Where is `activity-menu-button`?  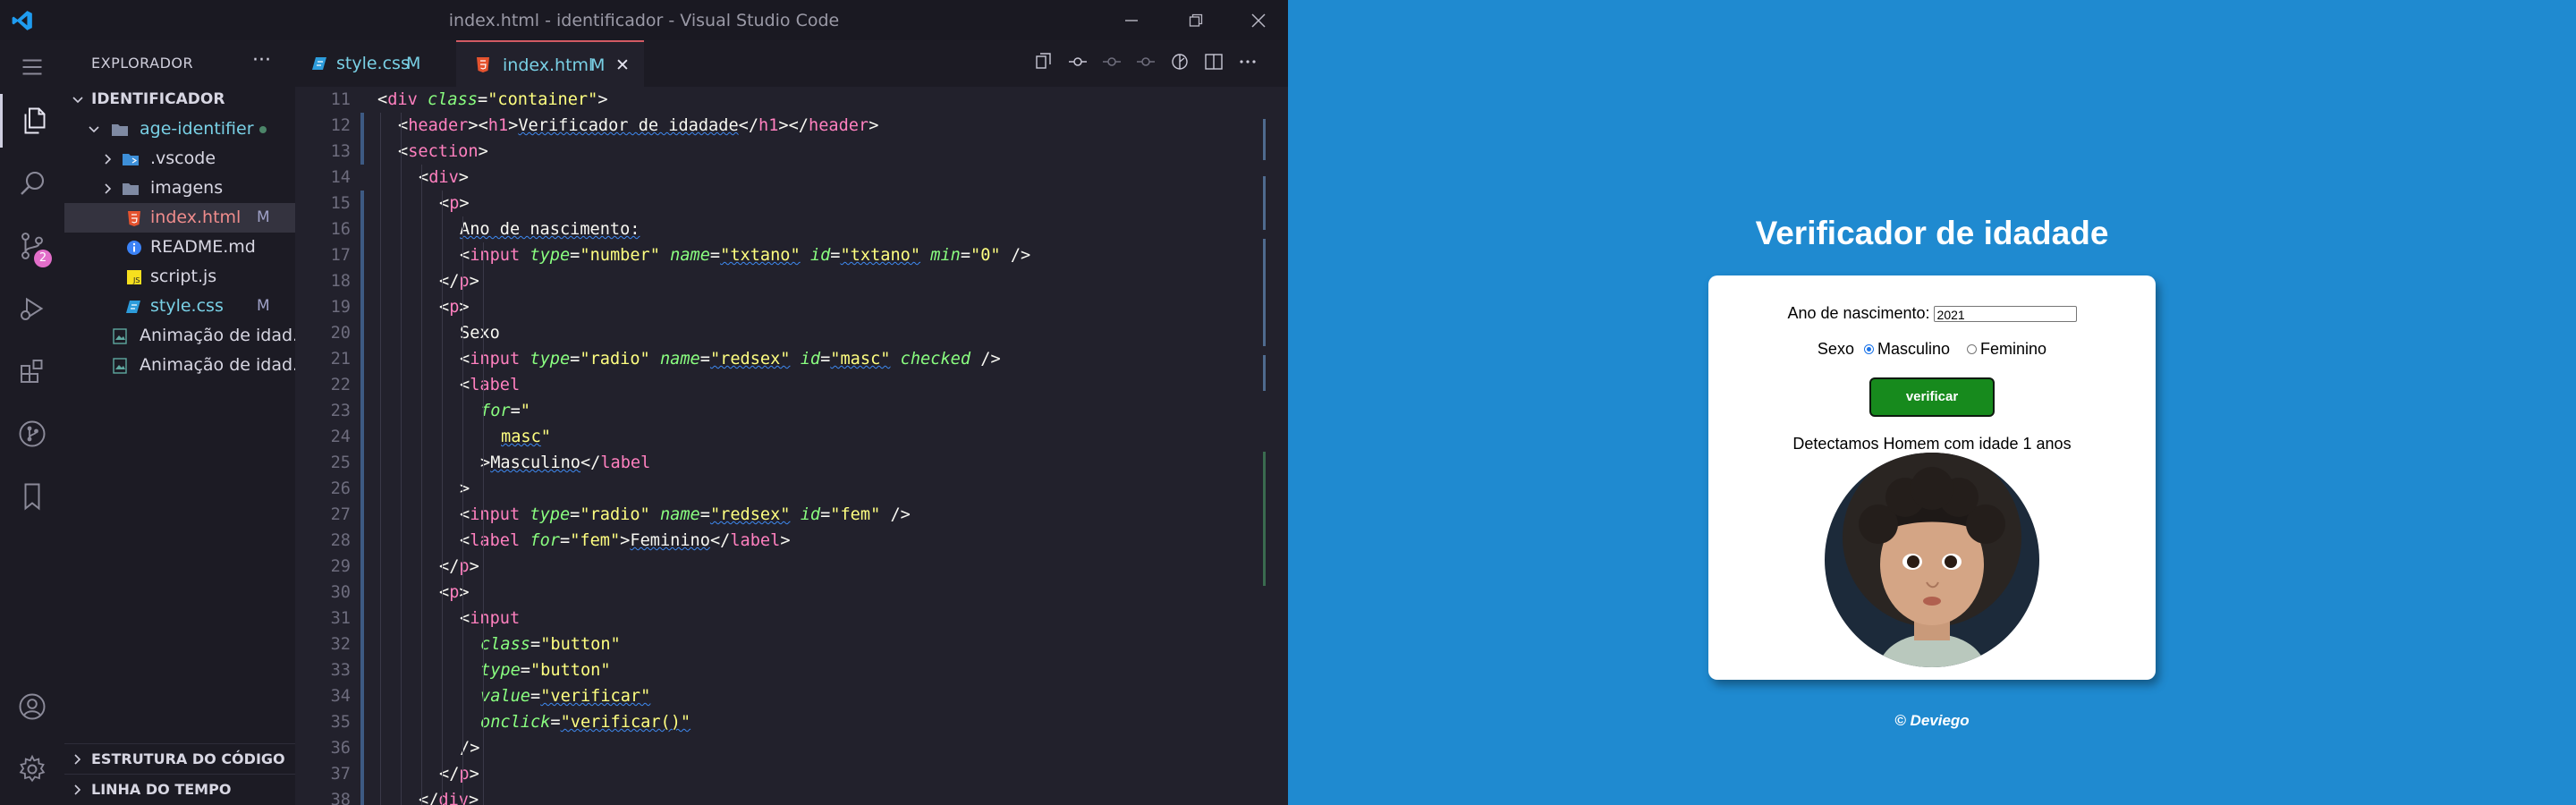
activity-menu-button is located at coordinates (32, 67).